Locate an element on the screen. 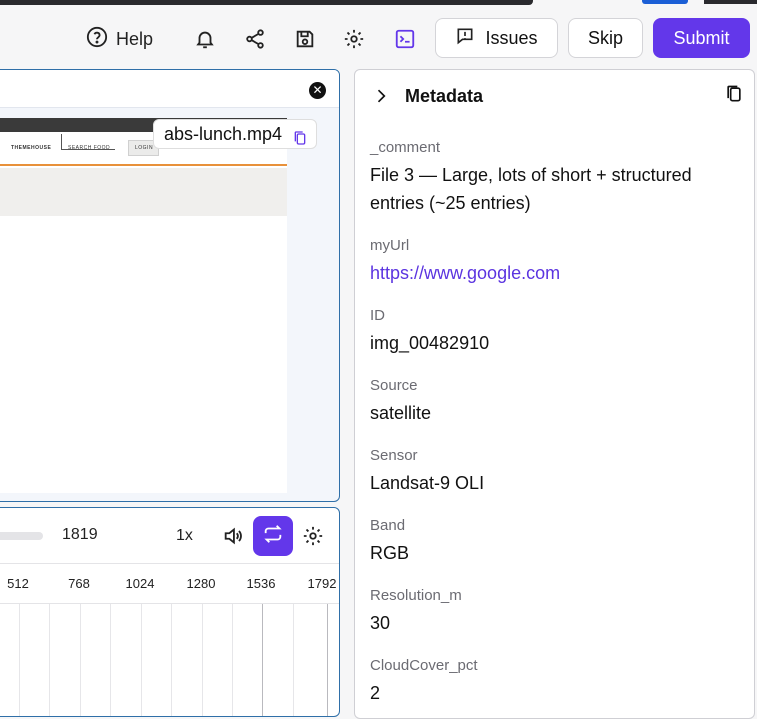 This screenshot has width=757, height=719. metadata-link: https://www.google.com is located at coordinates (555, 273).